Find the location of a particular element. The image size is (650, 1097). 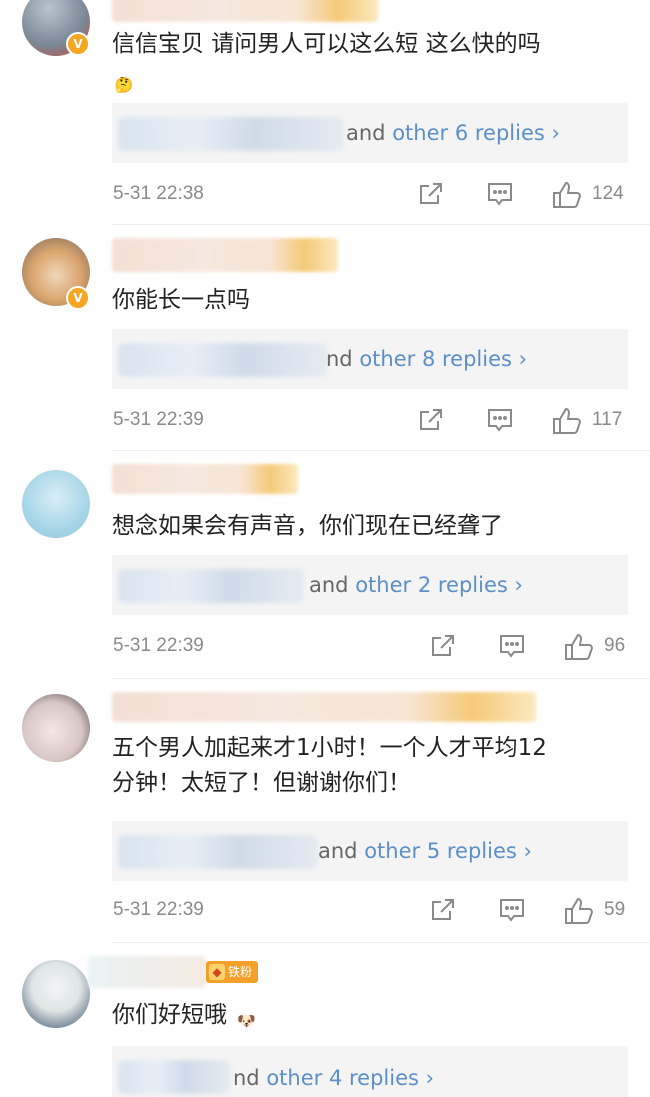

timestamp: 5-31 22:38 is located at coordinates (158, 193).